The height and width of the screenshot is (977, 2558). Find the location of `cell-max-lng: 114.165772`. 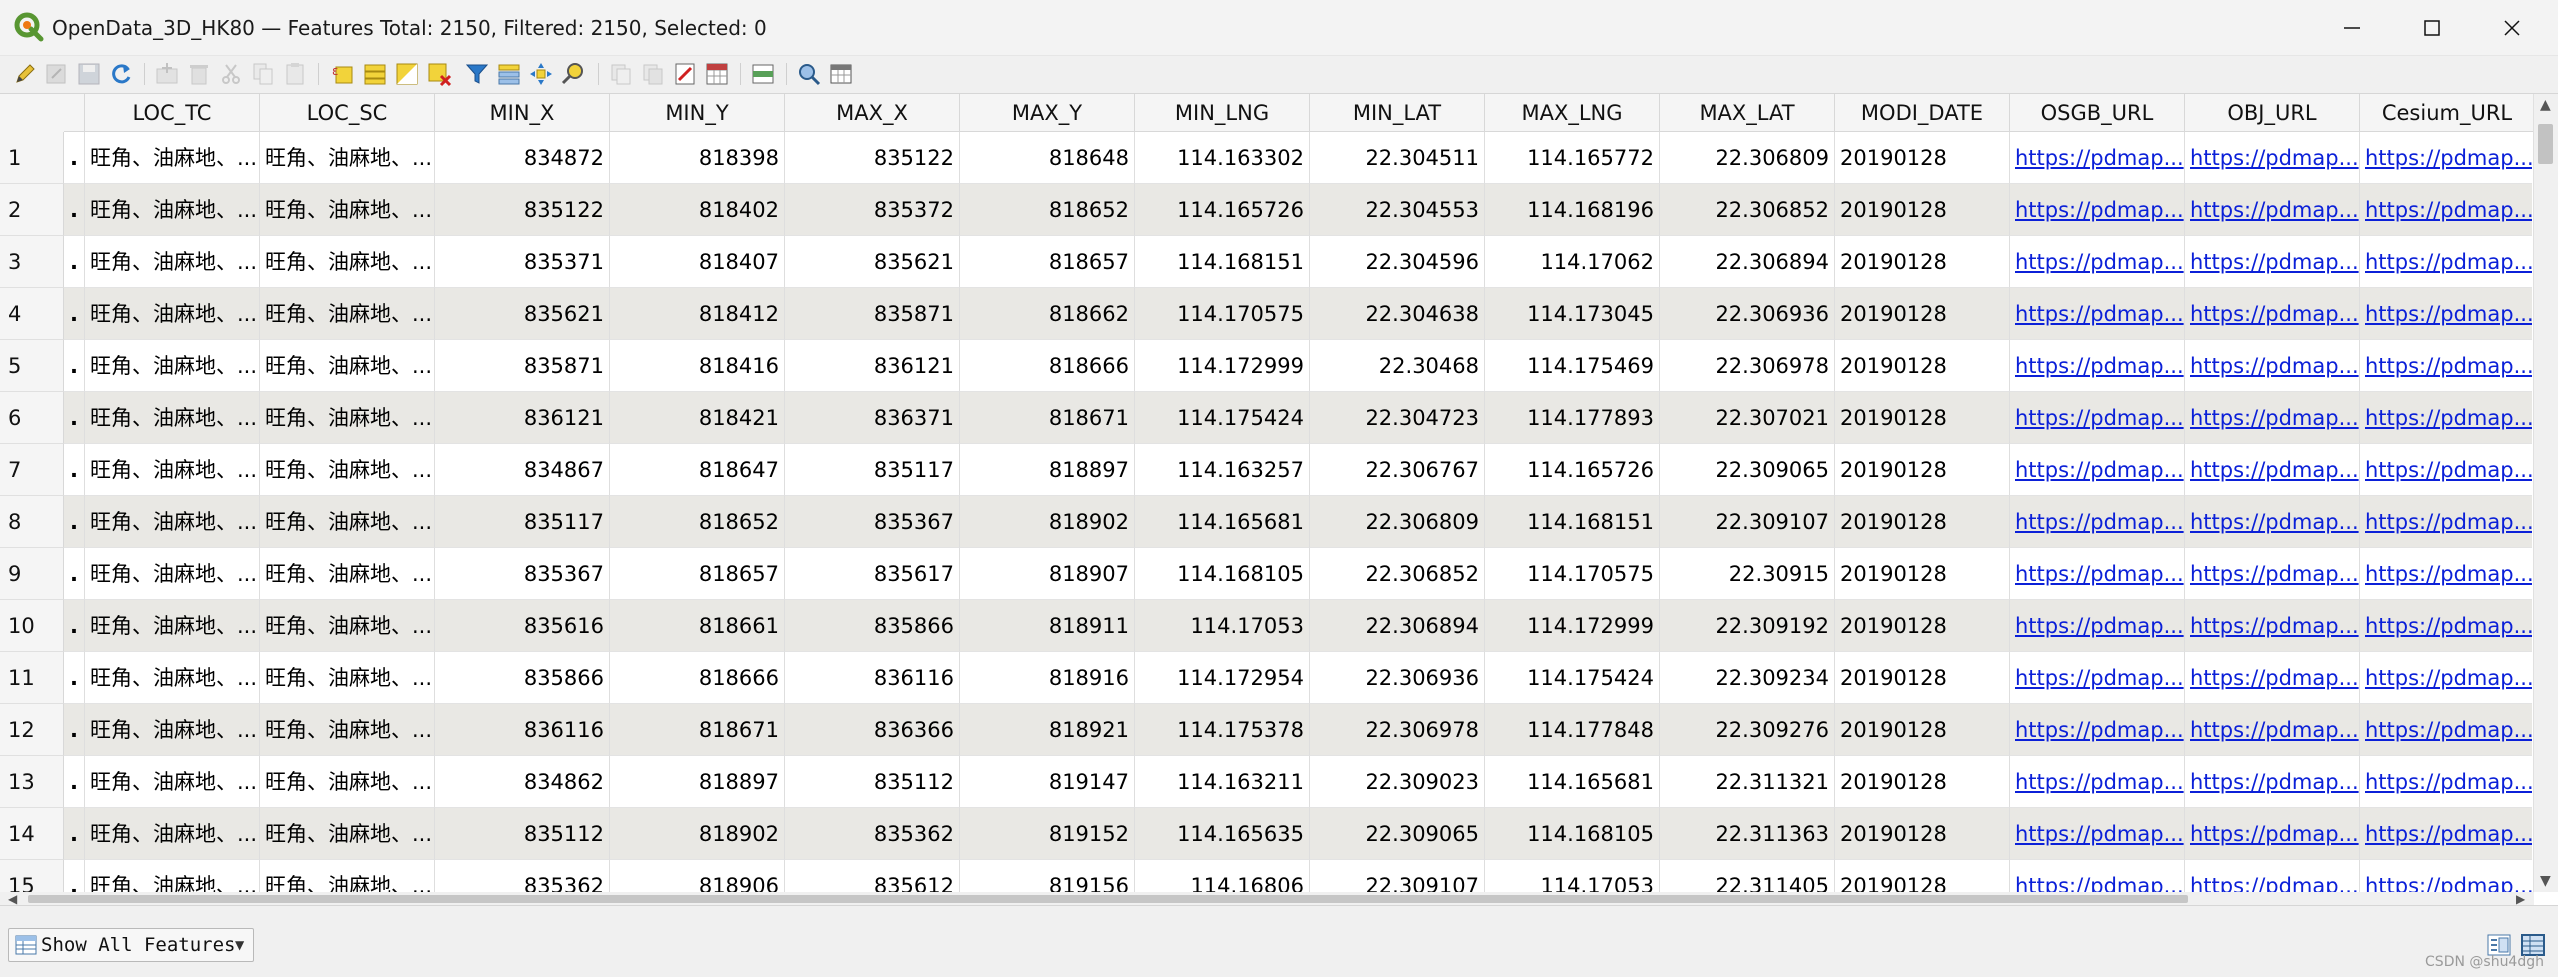

cell-max-lng: 114.165772 is located at coordinates (1572, 158).